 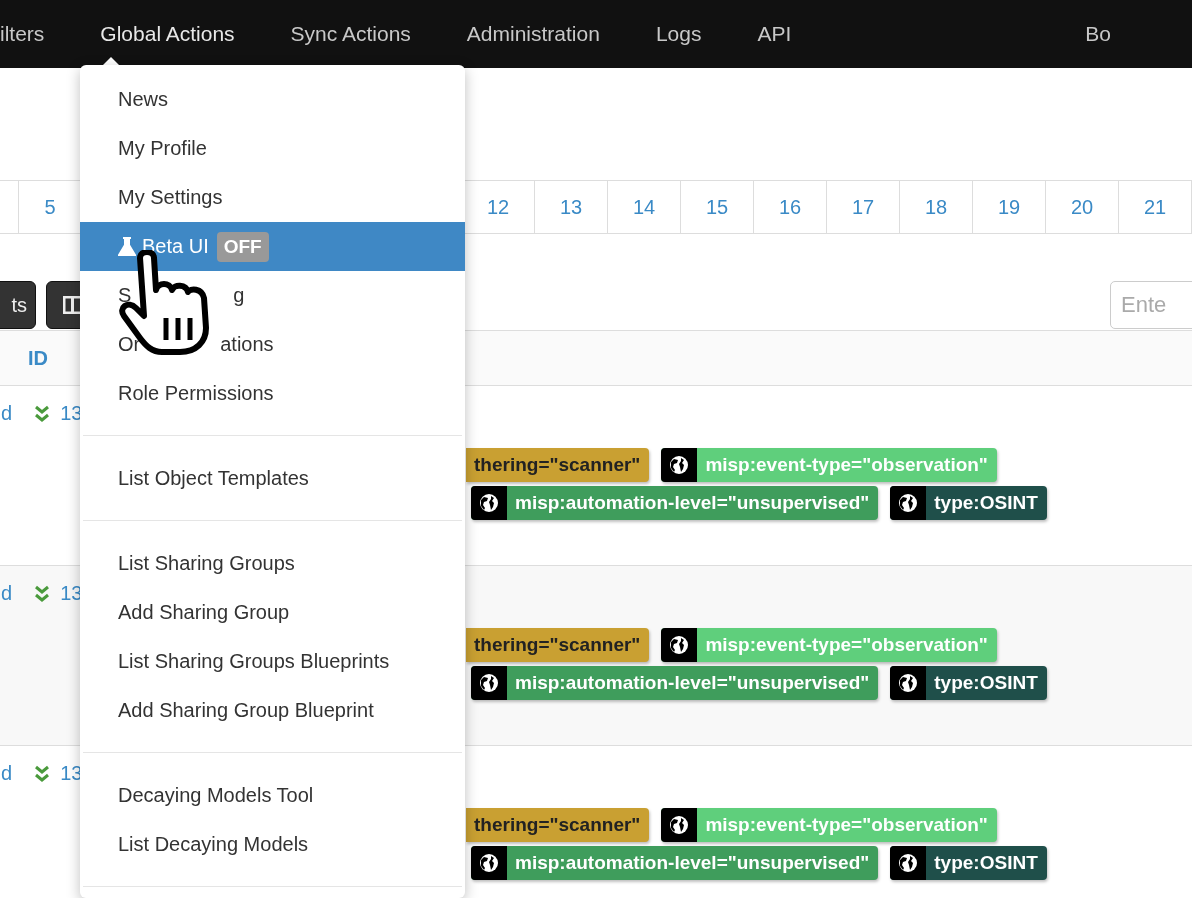 I want to click on menu-item-label: ations, so click(x=247, y=344).